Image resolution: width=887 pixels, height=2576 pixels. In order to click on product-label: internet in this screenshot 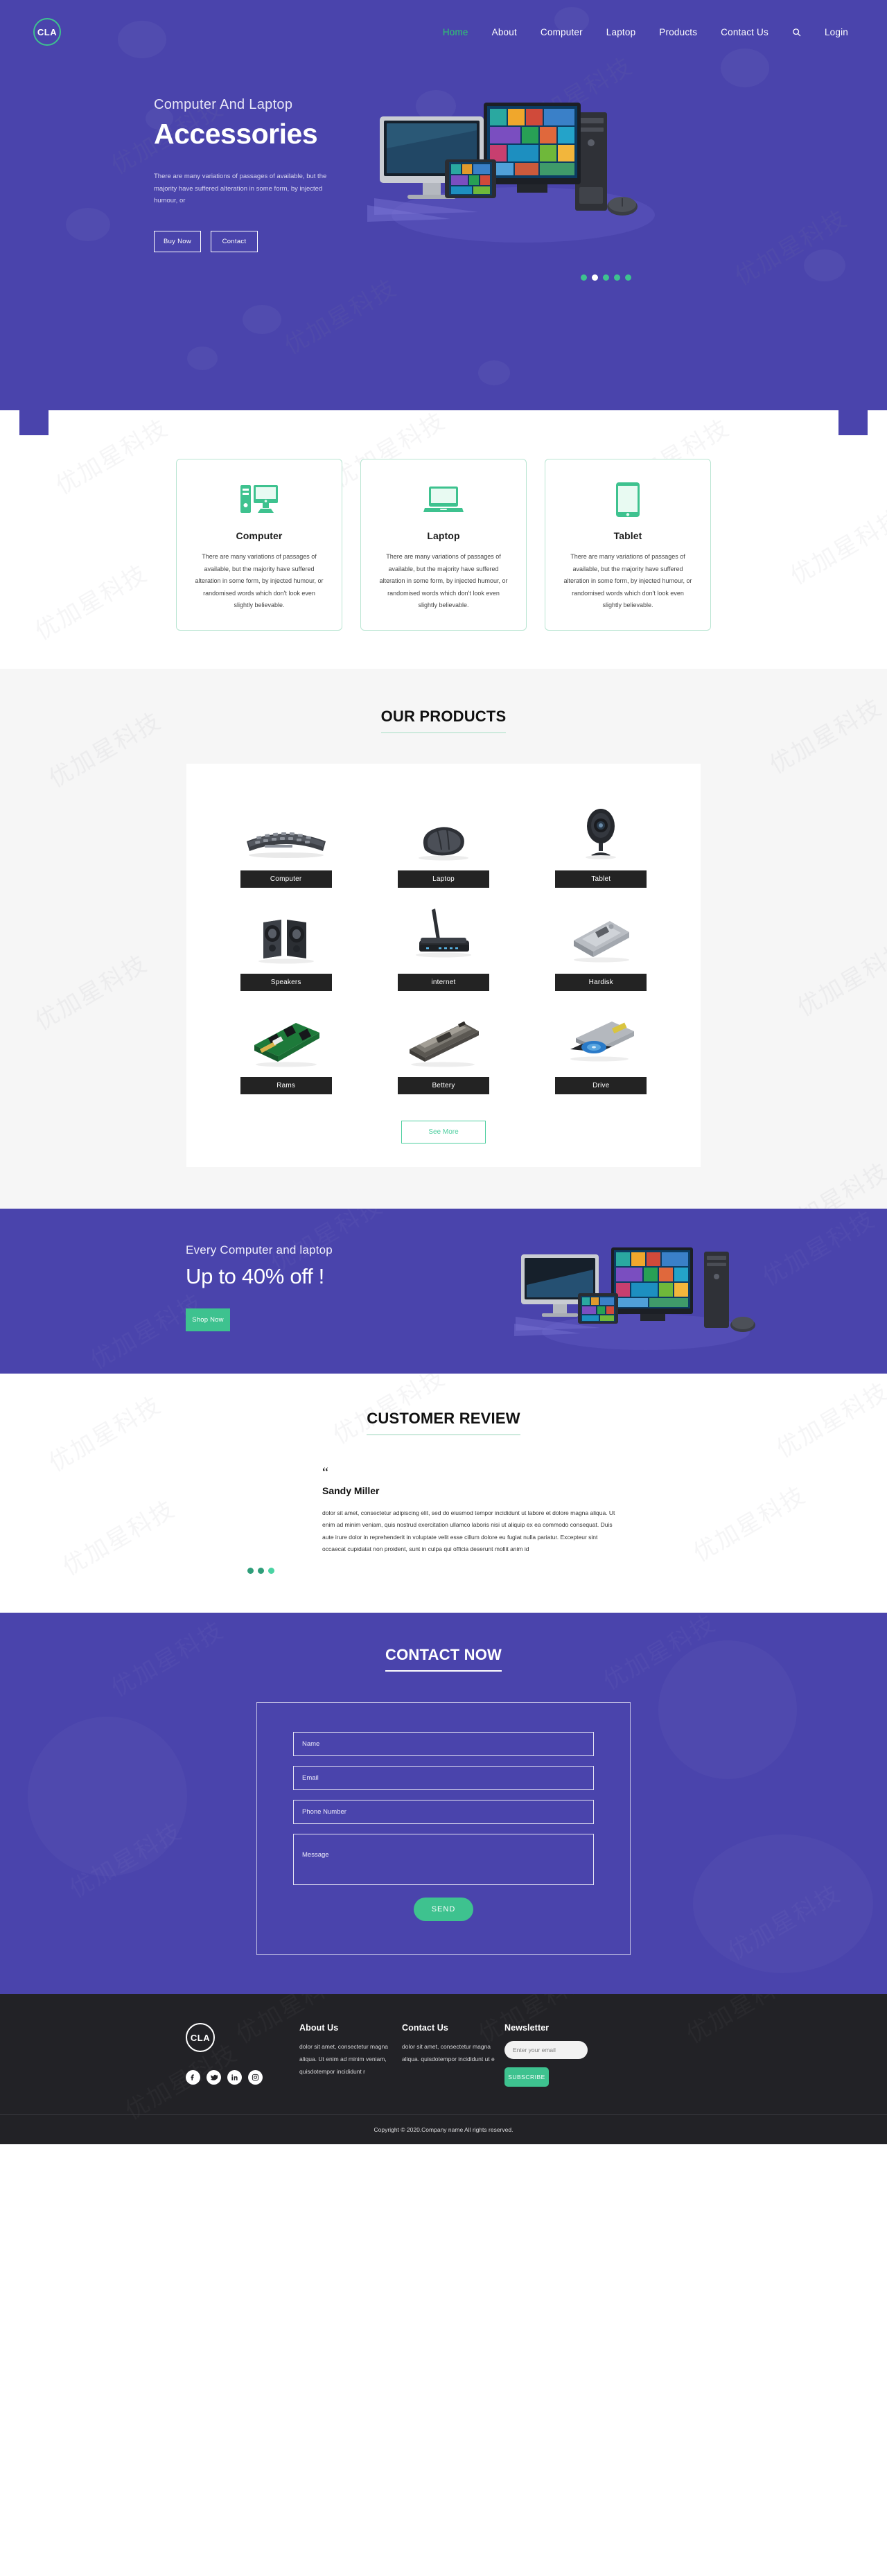, I will do `click(443, 982)`.